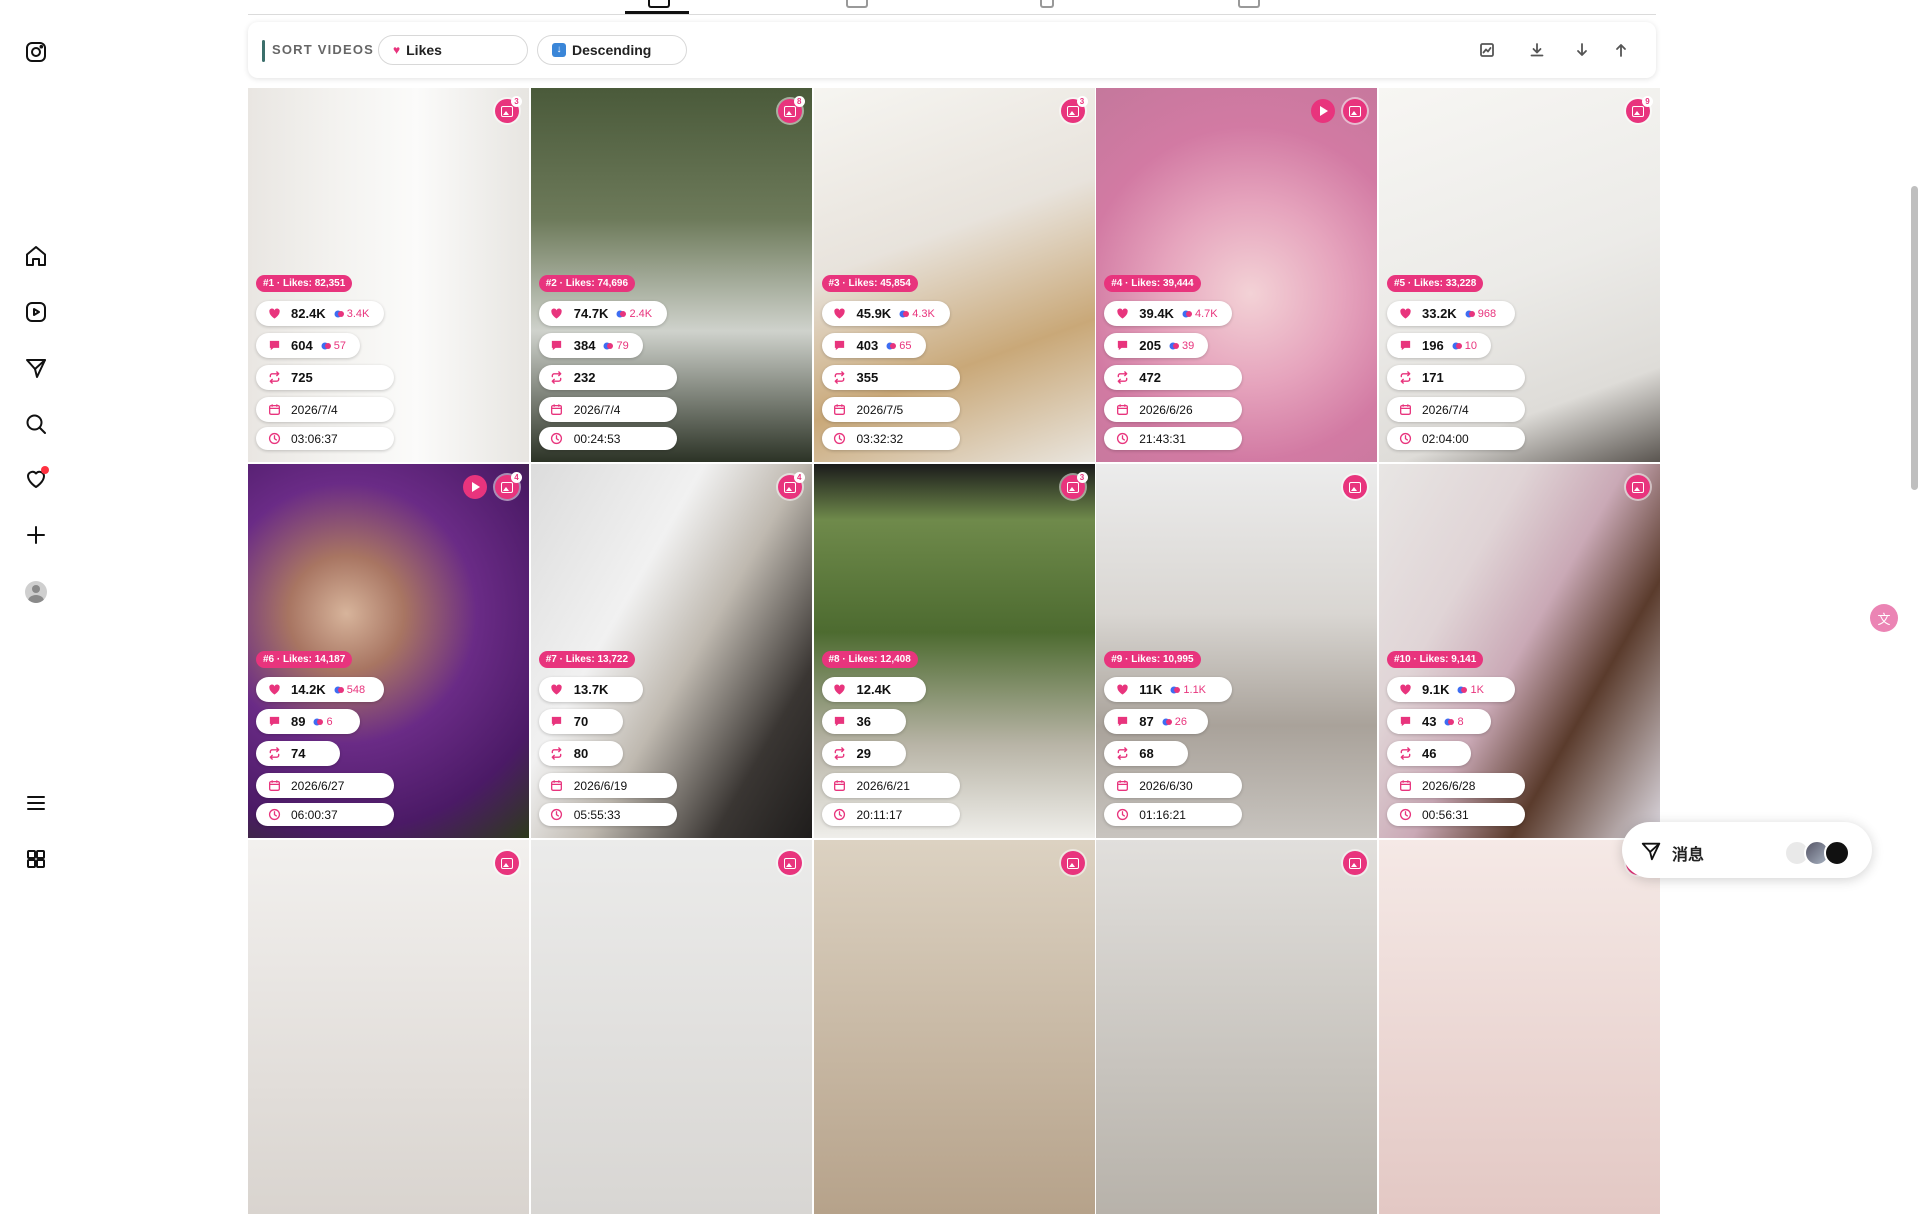 Image resolution: width=1920 pixels, height=1214 pixels. Describe the element at coordinates (1047, 4) in the screenshot. I see `search-tab-icon` at that location.